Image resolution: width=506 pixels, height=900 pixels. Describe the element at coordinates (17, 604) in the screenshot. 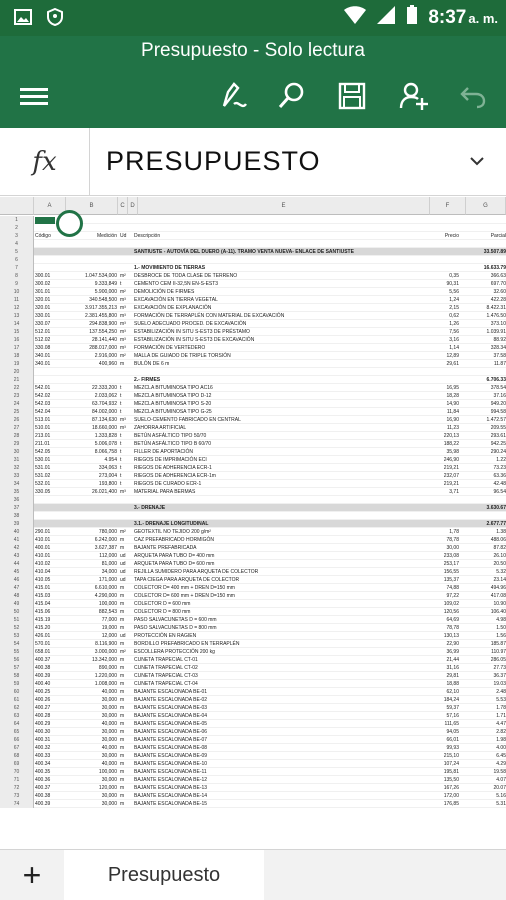

I see `row-header: 49` at that location.